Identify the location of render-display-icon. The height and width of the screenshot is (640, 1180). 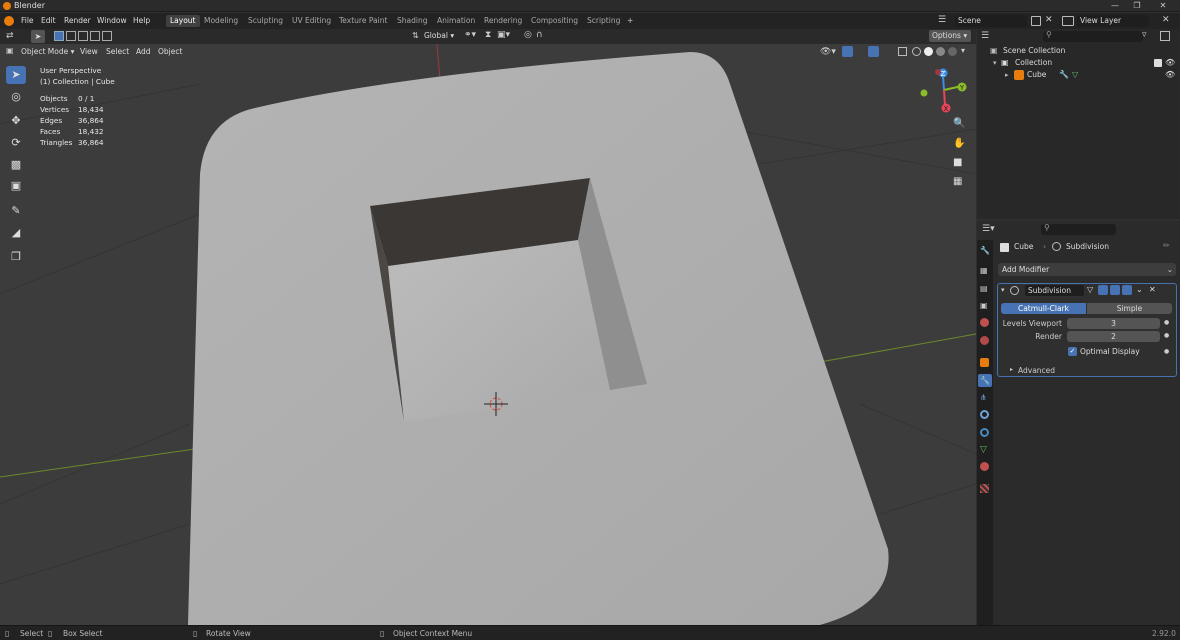
(1127, 290).